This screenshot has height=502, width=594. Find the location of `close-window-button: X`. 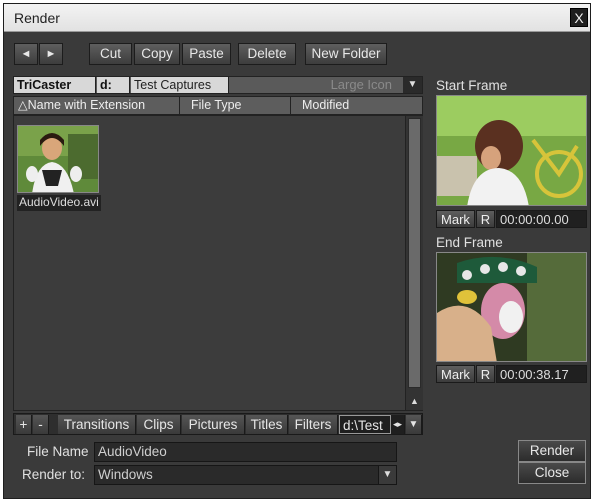

close-window-button: X is located at coordinates (579, 17).